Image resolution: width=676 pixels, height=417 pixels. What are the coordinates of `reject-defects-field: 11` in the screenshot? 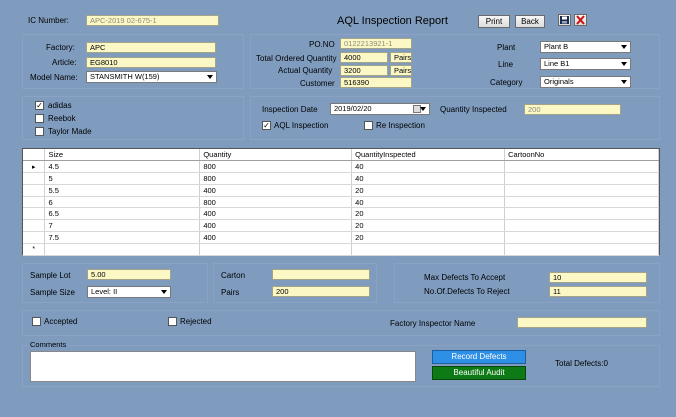 It's located at (598, 291).